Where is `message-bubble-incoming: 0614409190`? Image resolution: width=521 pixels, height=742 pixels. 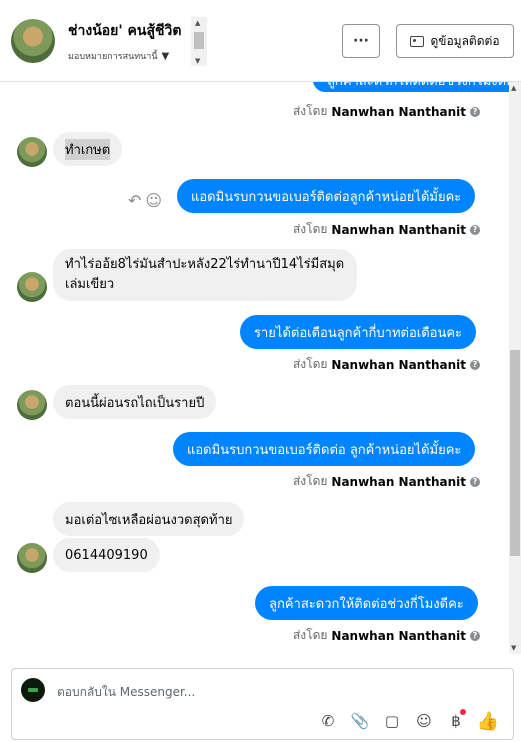
message-bubble-incoming: 0614409190 is located at coordinates (106, 555).